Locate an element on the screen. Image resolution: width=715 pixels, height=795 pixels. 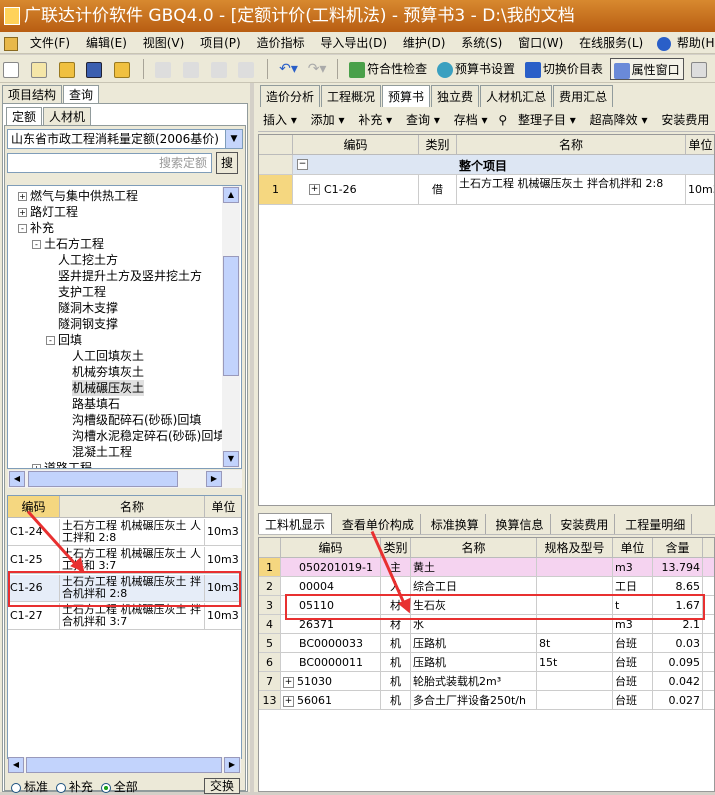
scroll-down-icon: ▼ is located at coordinates (231, 459).